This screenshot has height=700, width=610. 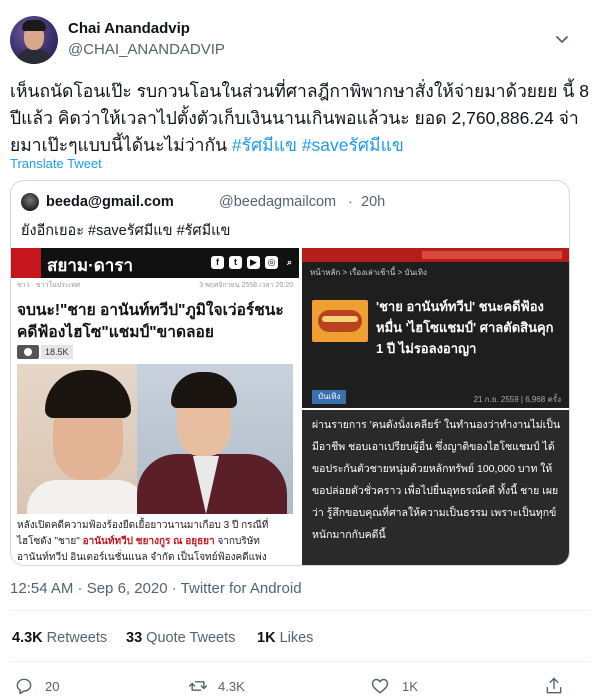 What do you see at coordinates (289, 262) in the screenshot?
I see `search-icon: ⌕` at bounding box center [289, 262].